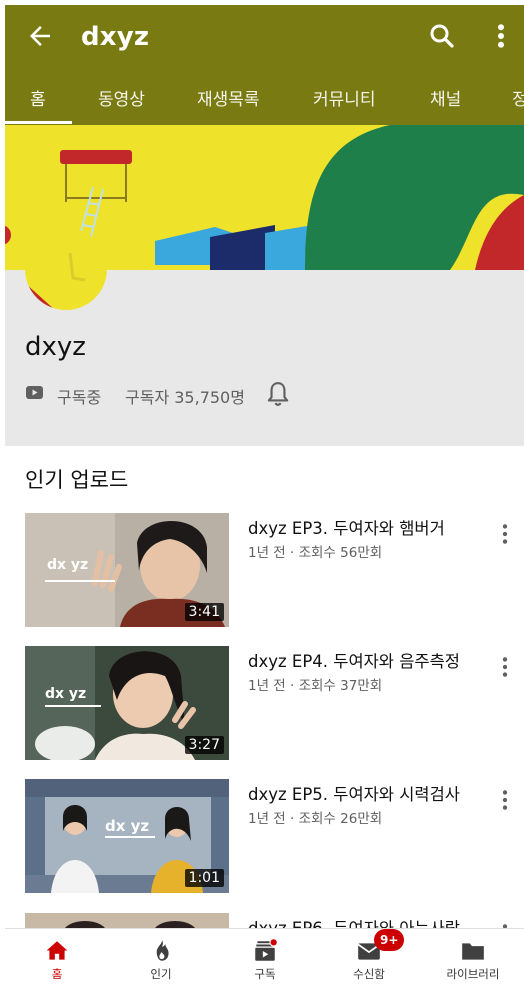 The width and height of the screenshot is (524, 989). Describe the element at coordinates (38, 97) in the screenshot. I see `tab-home: 홈` at that location.